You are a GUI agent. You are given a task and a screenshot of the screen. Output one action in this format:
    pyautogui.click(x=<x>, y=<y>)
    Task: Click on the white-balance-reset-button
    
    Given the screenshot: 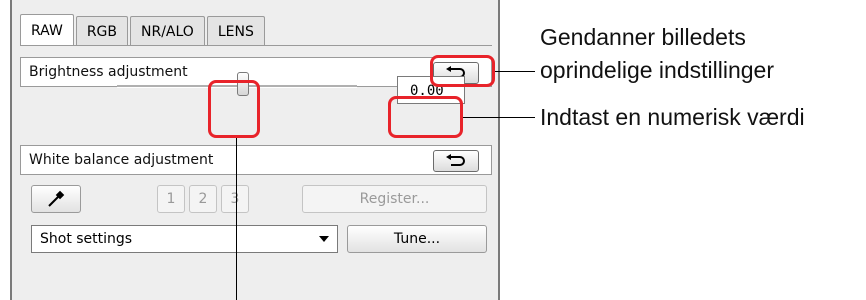 What is the action you would take?
    pyautogui.click(x=456, y=161)
    